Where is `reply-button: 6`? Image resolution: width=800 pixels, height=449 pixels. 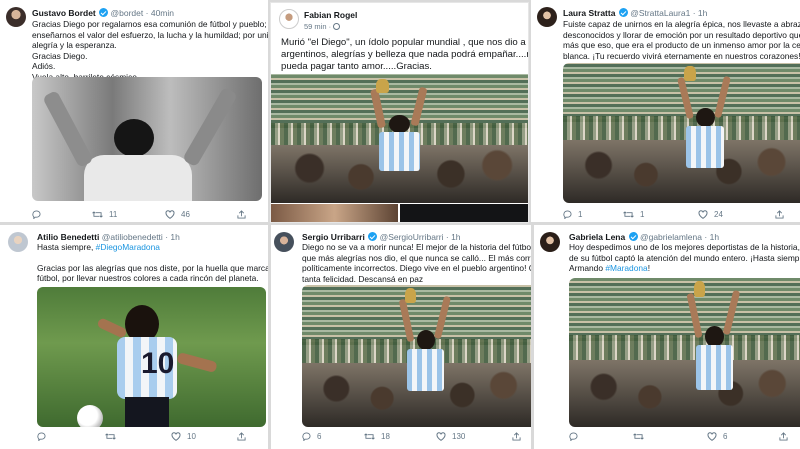 reply-button: 6 is located at coordinates (311, 436).